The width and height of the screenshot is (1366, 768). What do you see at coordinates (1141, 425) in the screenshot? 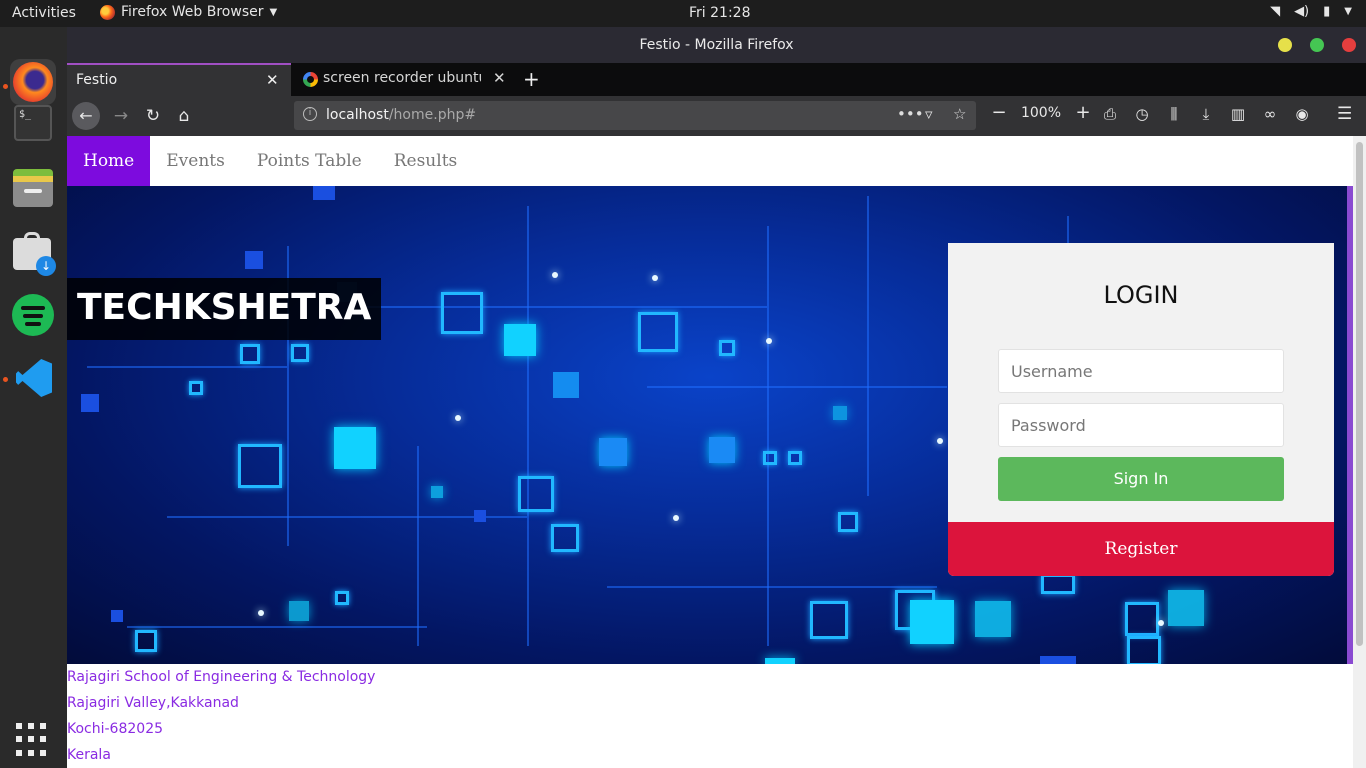
I see `password-input` at bounding box center [1141, 425].